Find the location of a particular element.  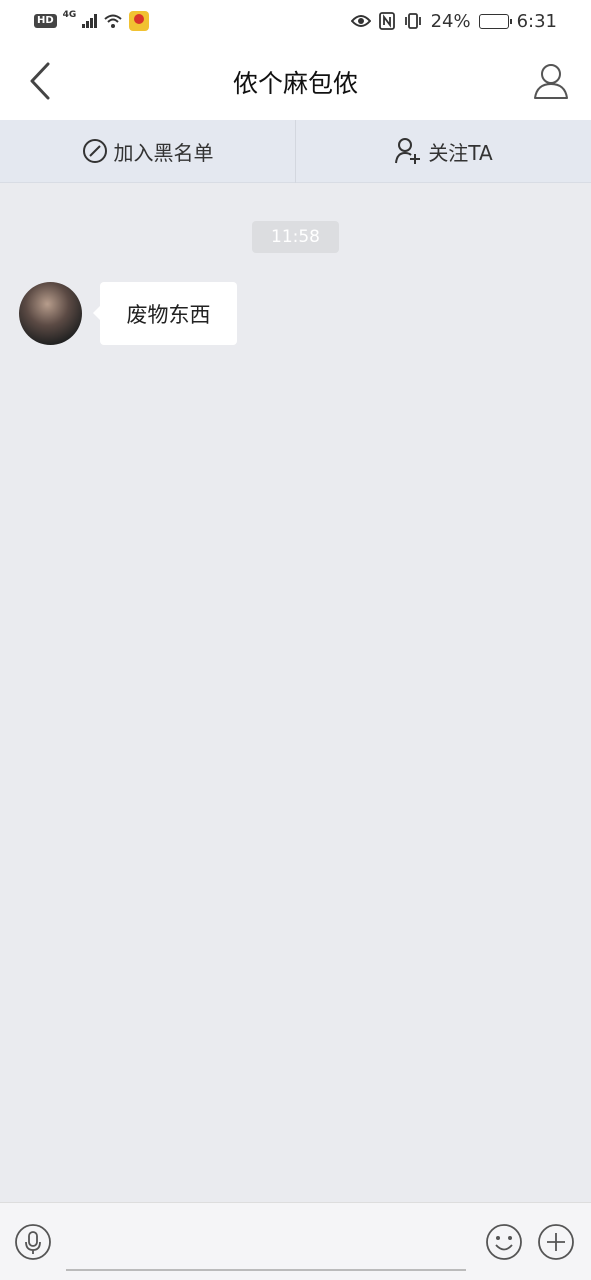

status-right: 24% 6:31 is located at coordinates (453, 21).